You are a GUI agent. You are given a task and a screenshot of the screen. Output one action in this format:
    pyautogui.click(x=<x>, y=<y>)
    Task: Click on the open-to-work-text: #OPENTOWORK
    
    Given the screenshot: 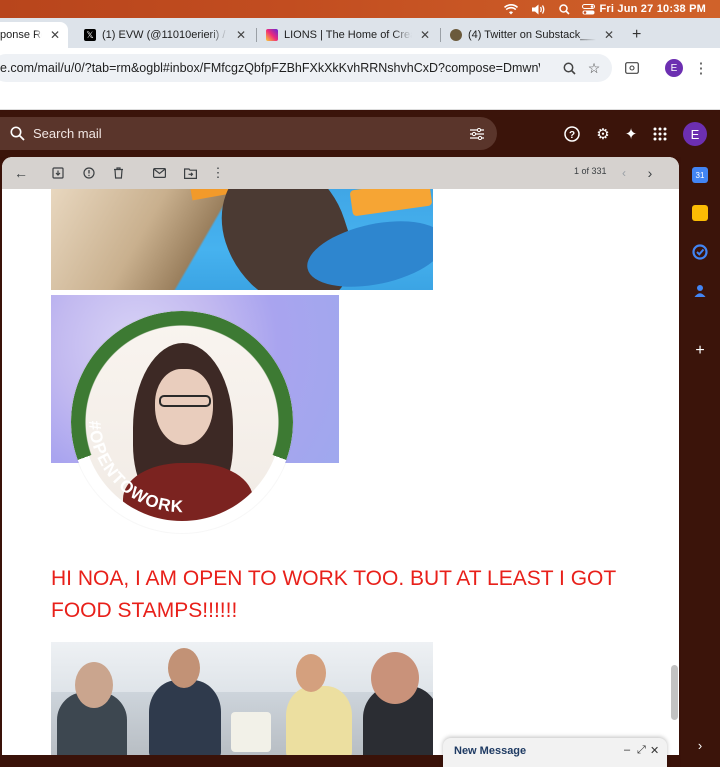 What is the action you would take?
    pyautogui.click(x=134, y=468)
    